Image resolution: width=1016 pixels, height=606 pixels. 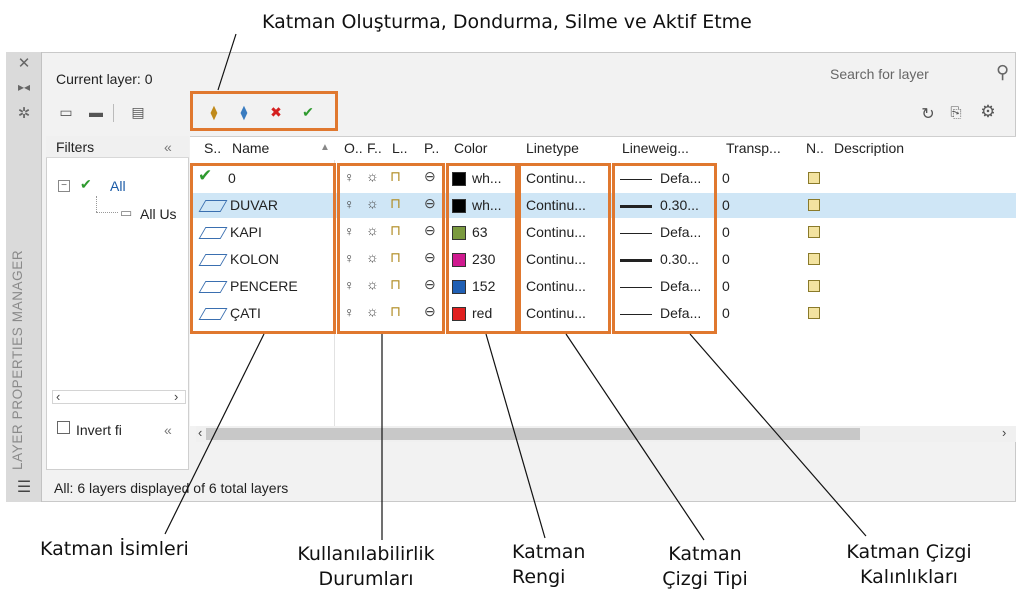 I want to click on tree-connector, so click(x=97, y=204).